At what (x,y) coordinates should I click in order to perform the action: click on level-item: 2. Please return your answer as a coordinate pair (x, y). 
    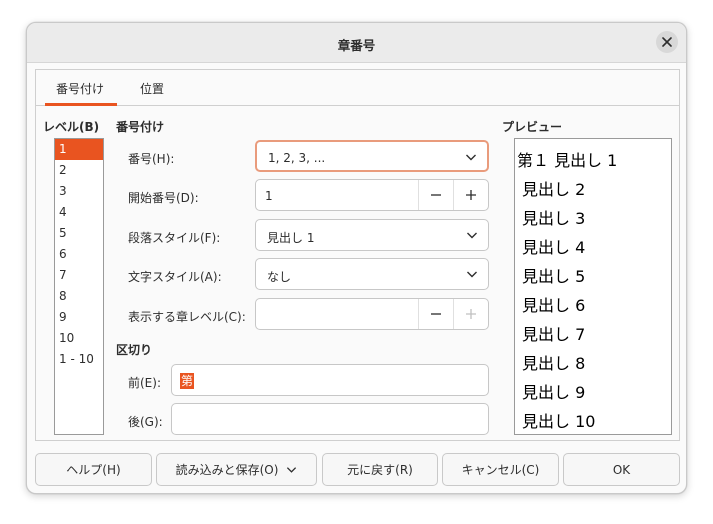
    Looking at the image, I should click on (79, 170).